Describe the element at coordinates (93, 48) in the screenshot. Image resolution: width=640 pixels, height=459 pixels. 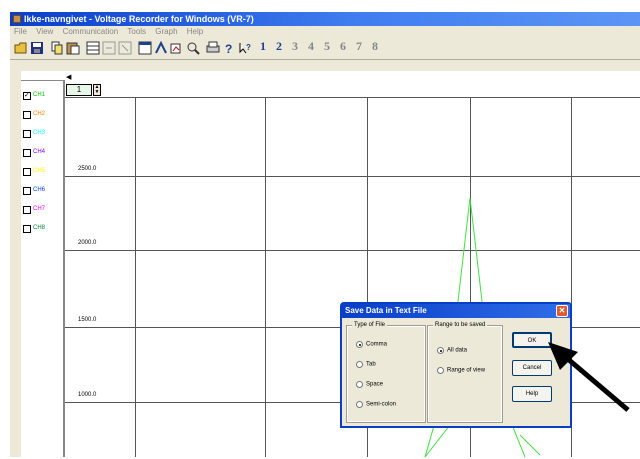
I see `grid-icon` at that location.